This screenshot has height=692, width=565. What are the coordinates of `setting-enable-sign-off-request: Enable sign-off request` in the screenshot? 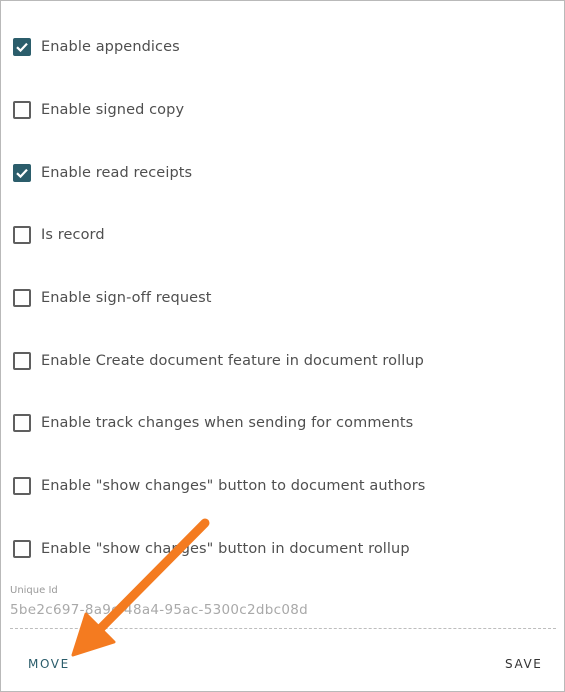 It's located at (112, 298).